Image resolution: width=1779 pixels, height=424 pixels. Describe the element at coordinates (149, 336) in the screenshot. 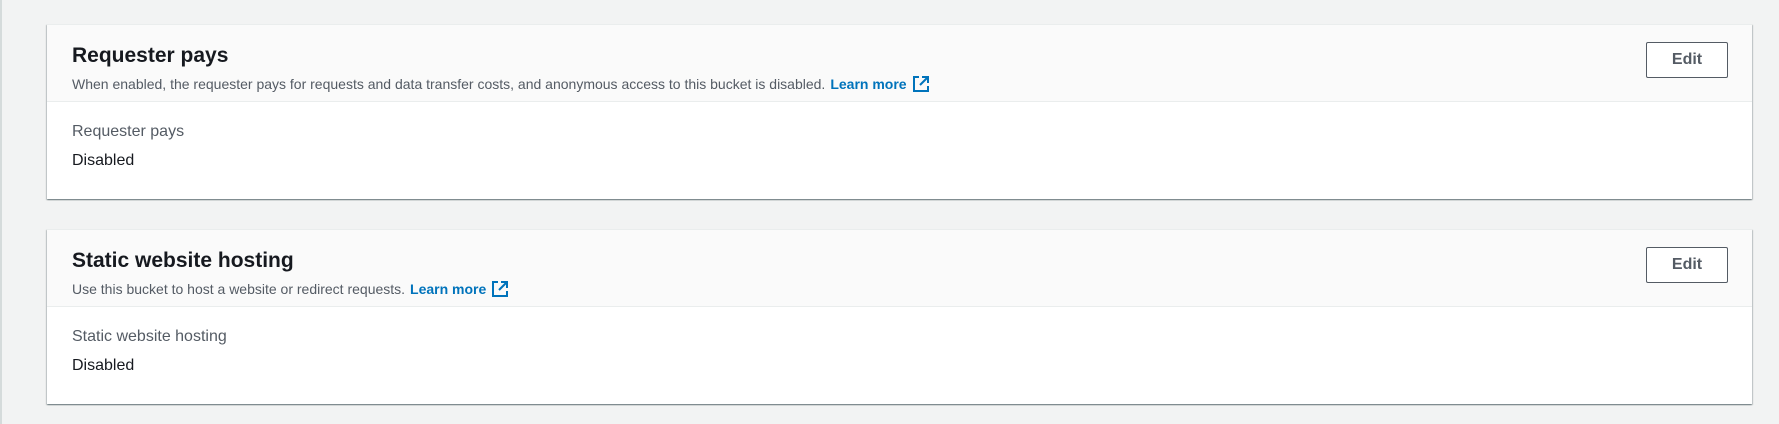

I see `static-website-hosting-field-label: Static website hosting` at that location.